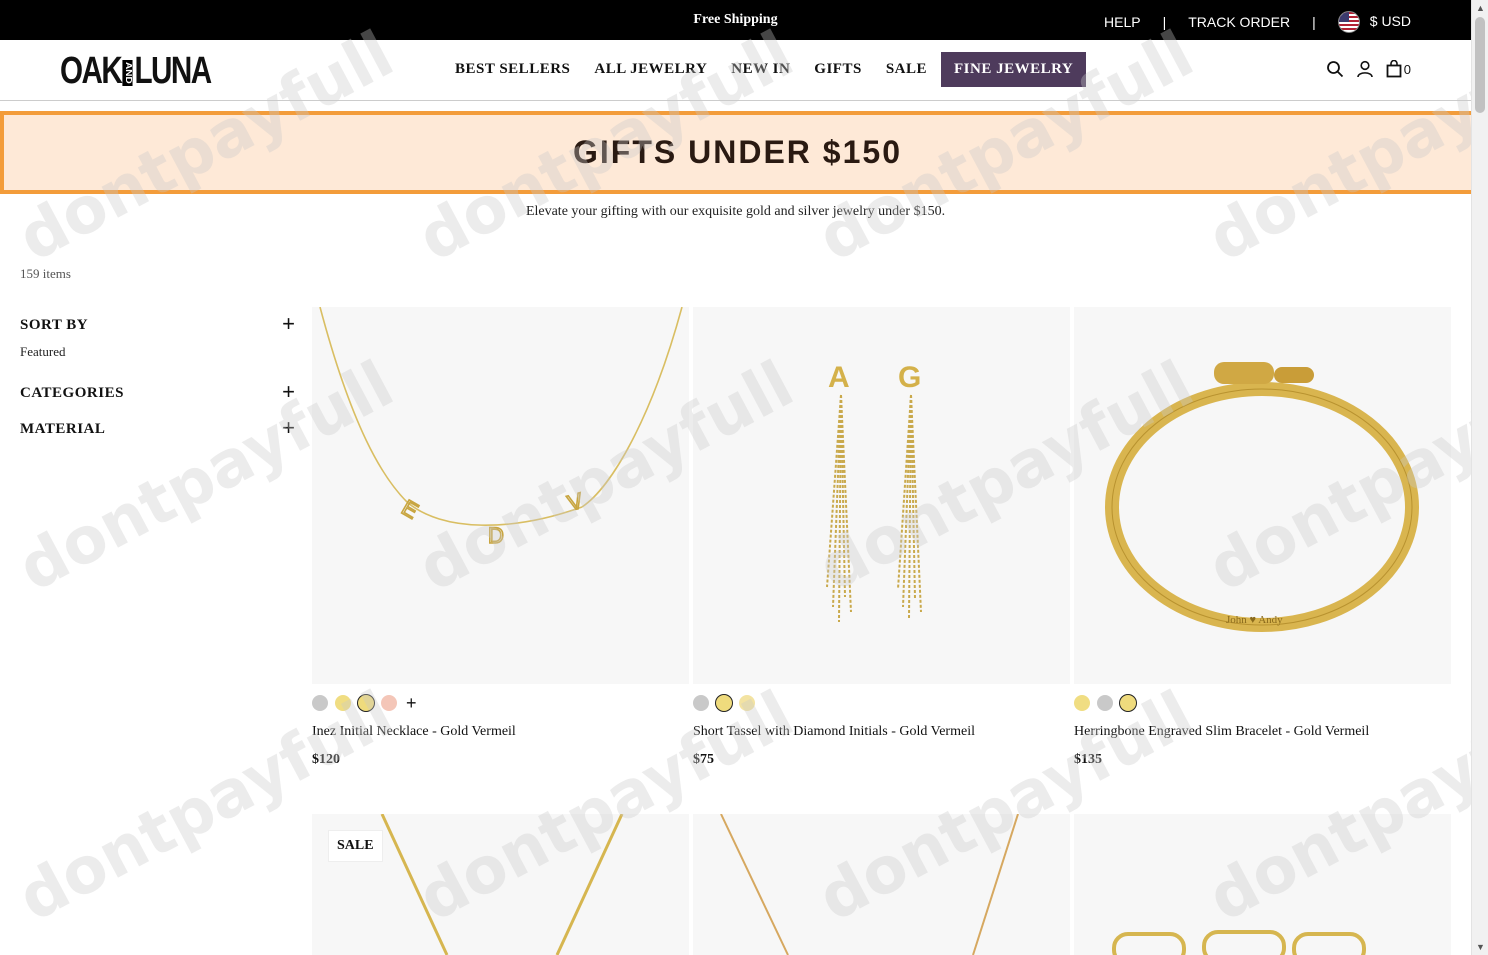 The image size is (1488, 955). Describe the element at coordinates (1254, 620) in the screenshot. I see `engraving-text: John ♥ Andy` at that location.